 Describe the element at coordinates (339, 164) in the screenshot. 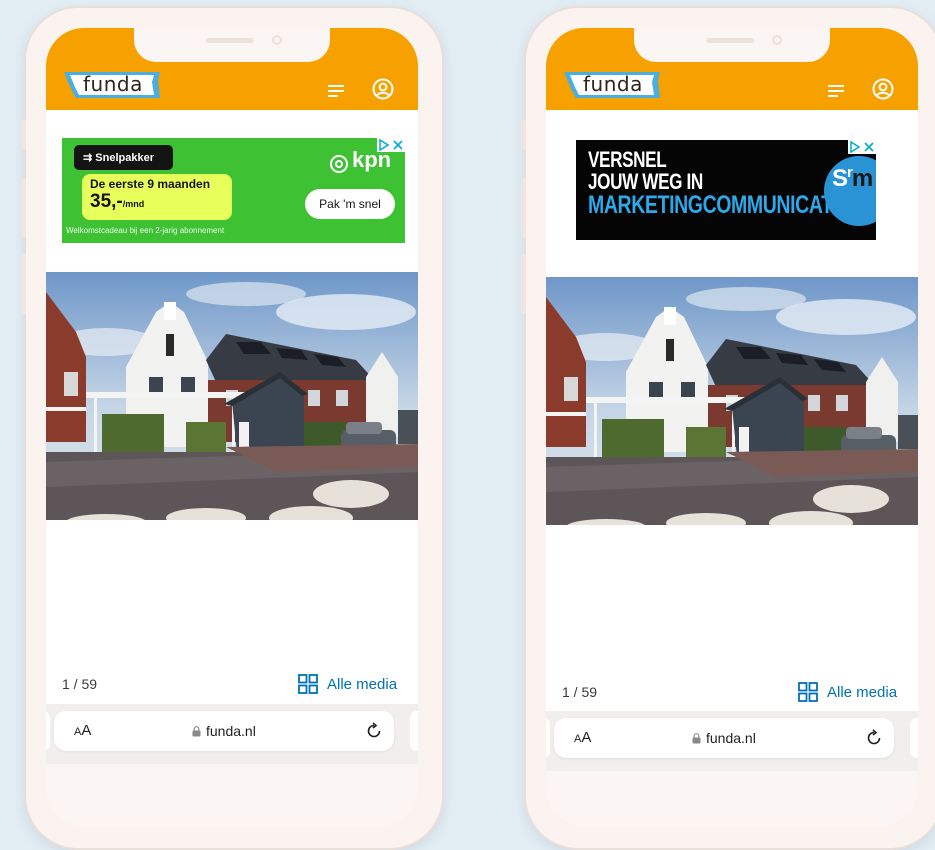

I see `kpn-flower-icon` at that location.